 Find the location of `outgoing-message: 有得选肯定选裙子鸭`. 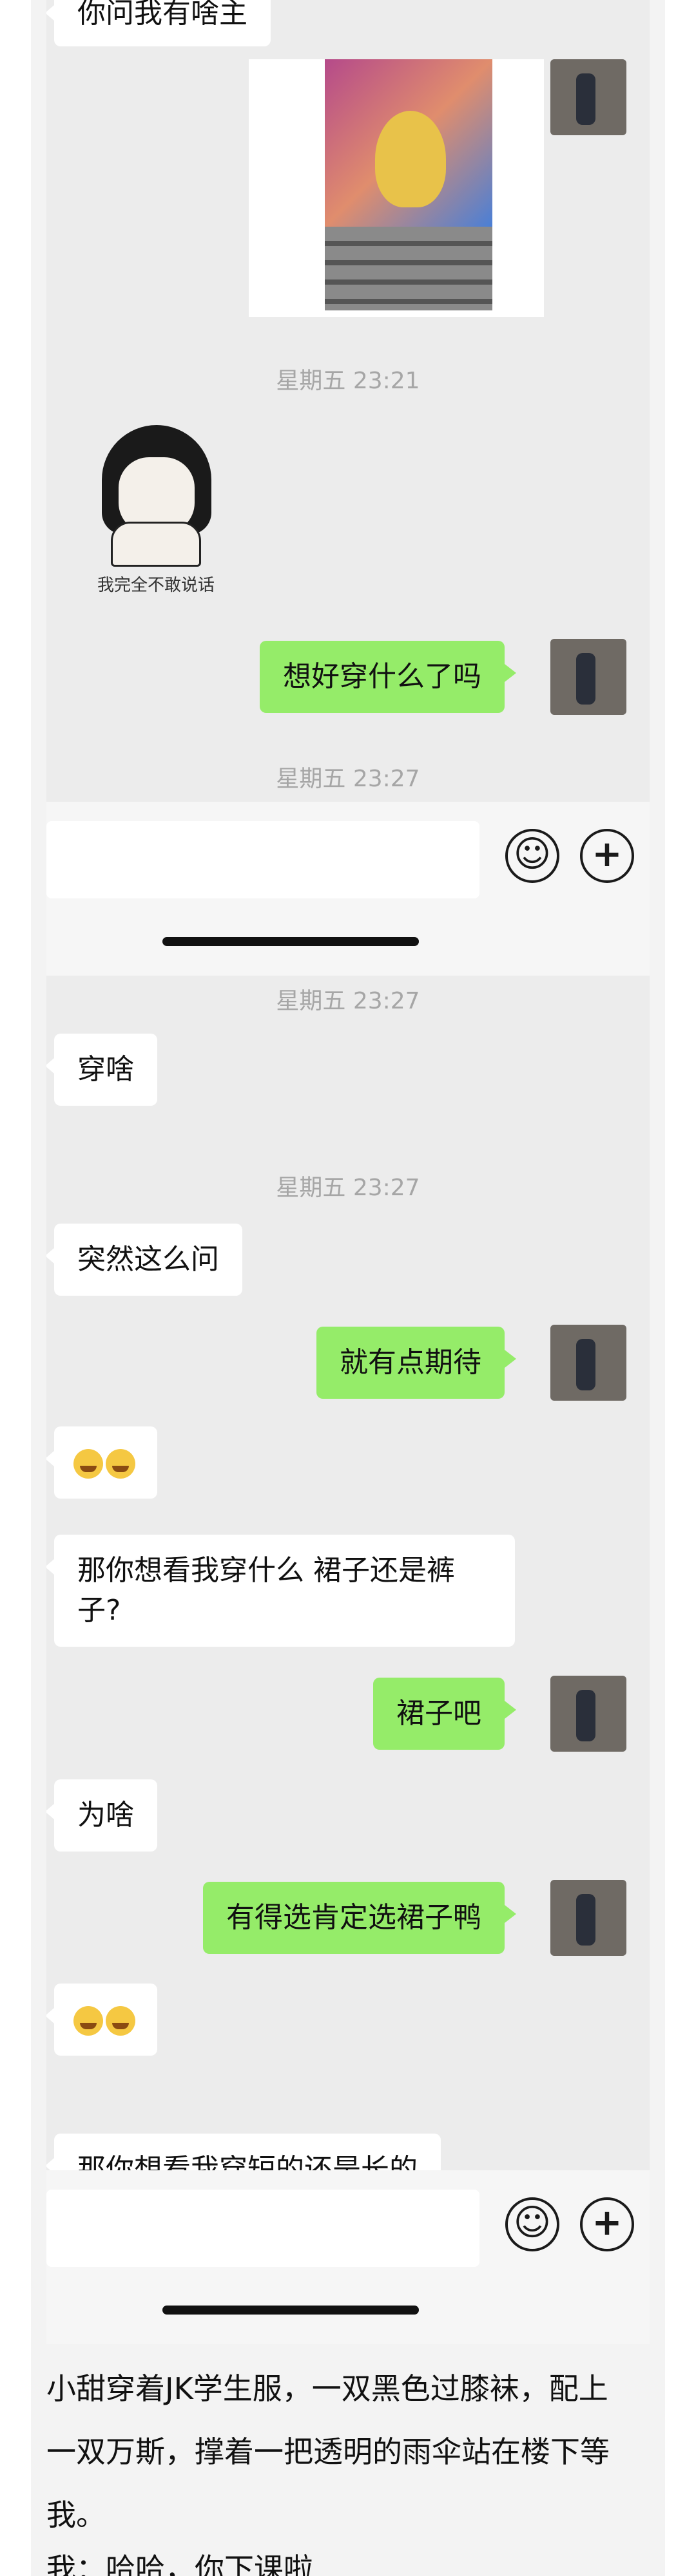

outgoing-message: 有得选肯定选裙子鸭 is located at coordinates (359, 1918).